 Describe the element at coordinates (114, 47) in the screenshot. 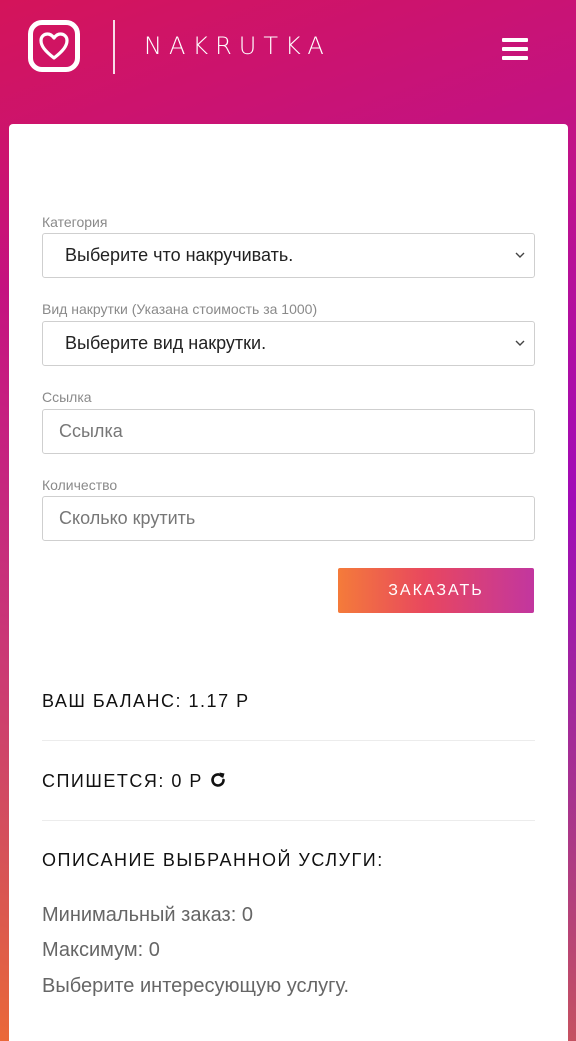

I see `logo-divider` at that location.